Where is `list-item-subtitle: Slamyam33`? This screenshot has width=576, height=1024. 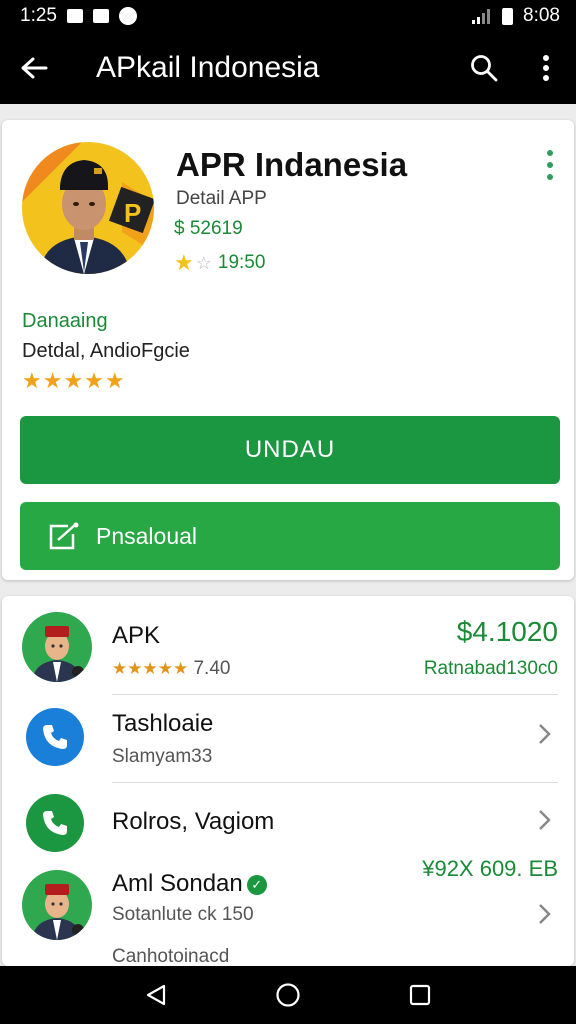
list-item-subtitle: Slamyam33 is located at coordinates (162, 756).